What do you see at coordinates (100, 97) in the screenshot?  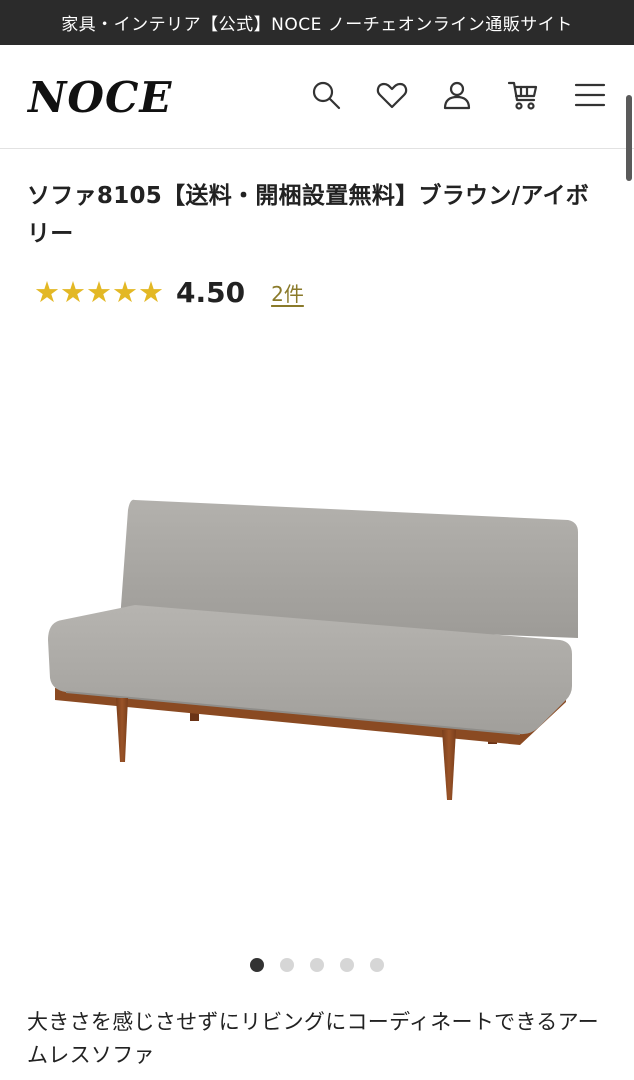 I see `noce-logo: NOCE` at bounding box center [100, 97].